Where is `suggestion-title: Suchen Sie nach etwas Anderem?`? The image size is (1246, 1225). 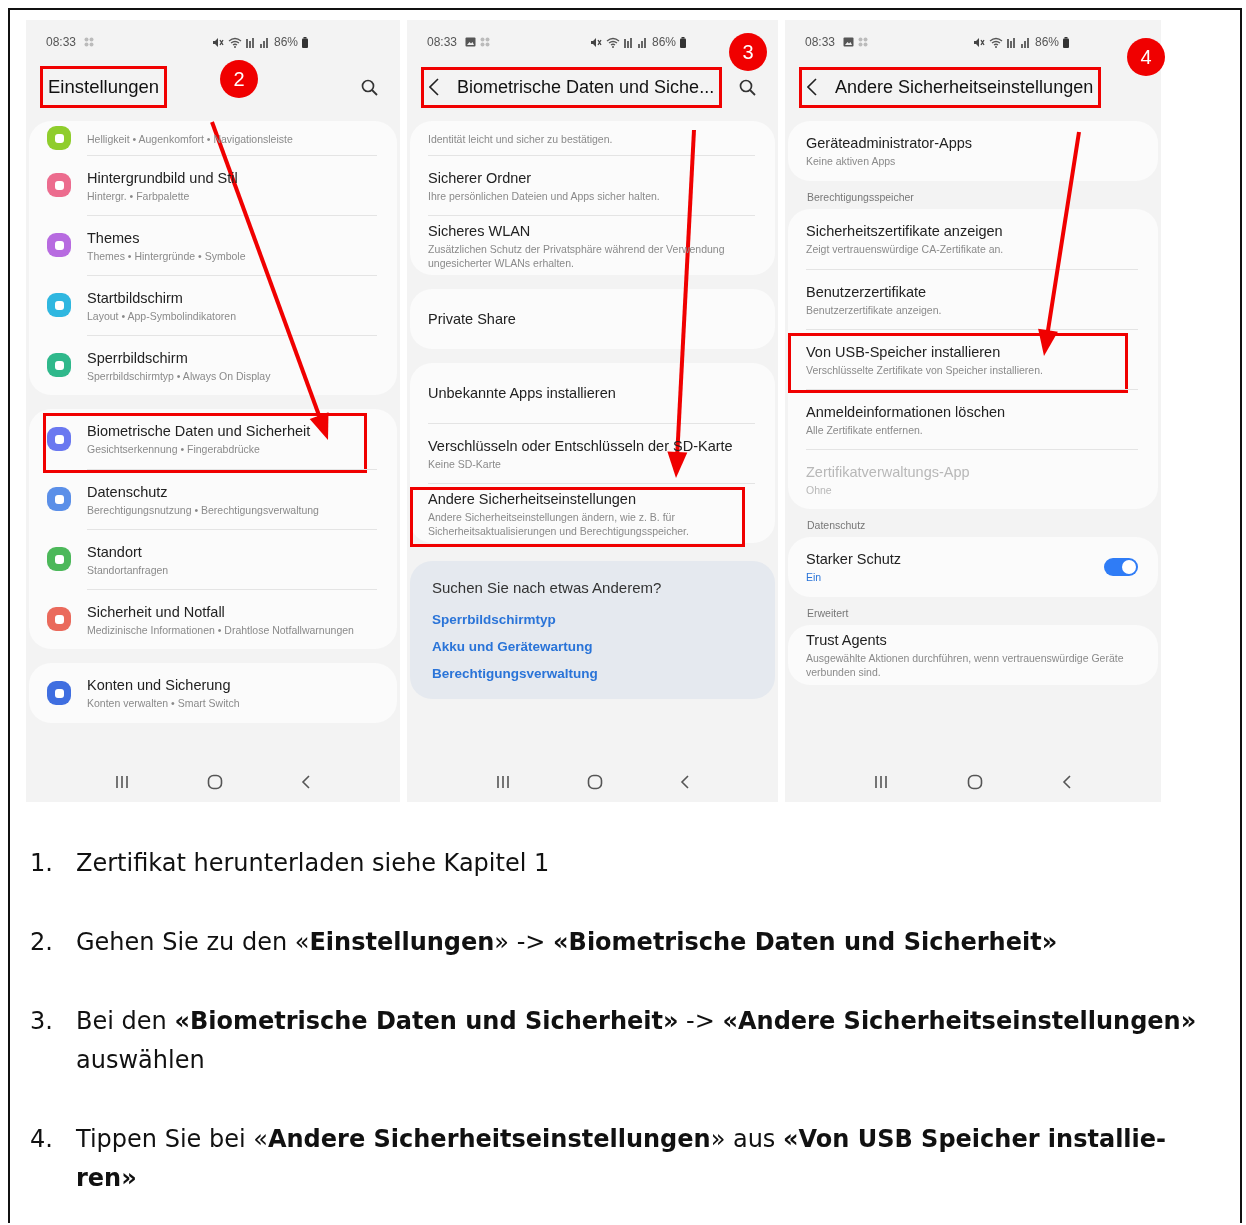
suggestion-title: Suchen Sie nach etwas Anderem? is located at coordinates (547, 587).